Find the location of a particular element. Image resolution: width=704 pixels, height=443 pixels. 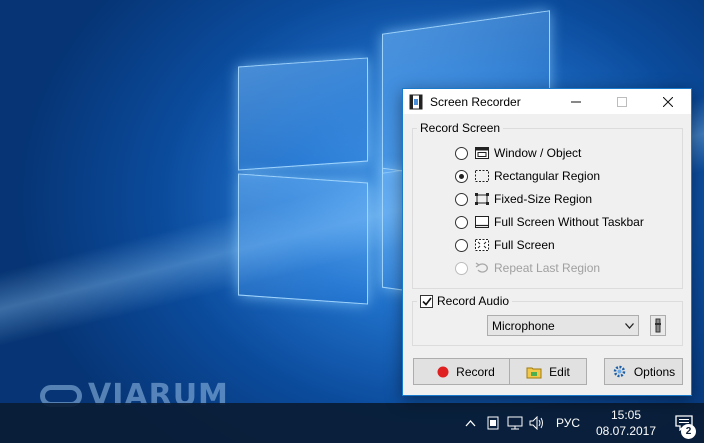

minimize-icon is located at coordinates (576, 101).